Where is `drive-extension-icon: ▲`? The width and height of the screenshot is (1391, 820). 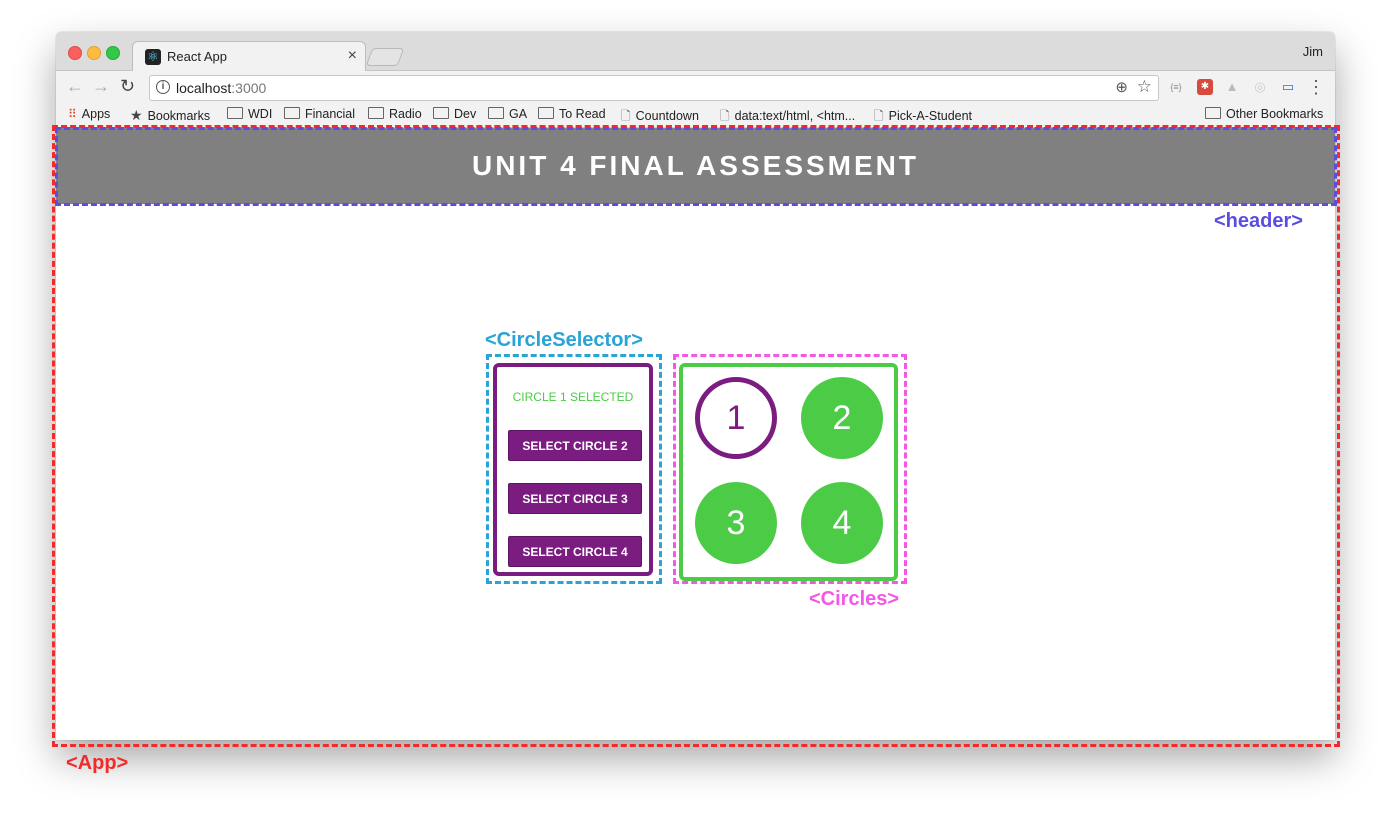 drive-extension-icon: ▲ is located at coordinates (1232, 87).